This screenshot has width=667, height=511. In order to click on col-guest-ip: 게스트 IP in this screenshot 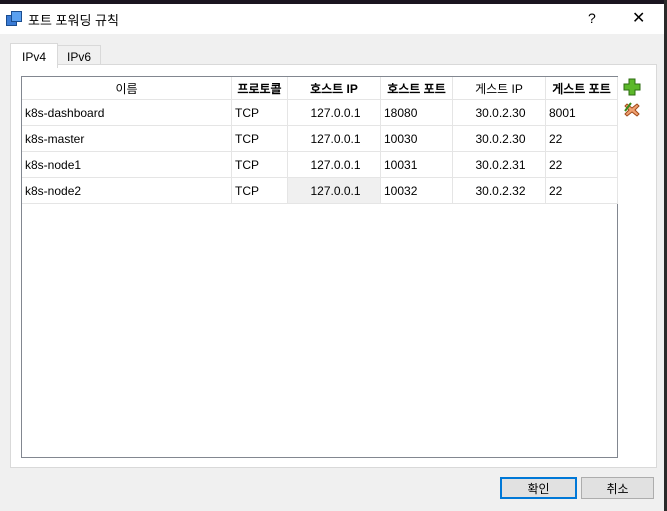, I will do `click(499, 88)`.